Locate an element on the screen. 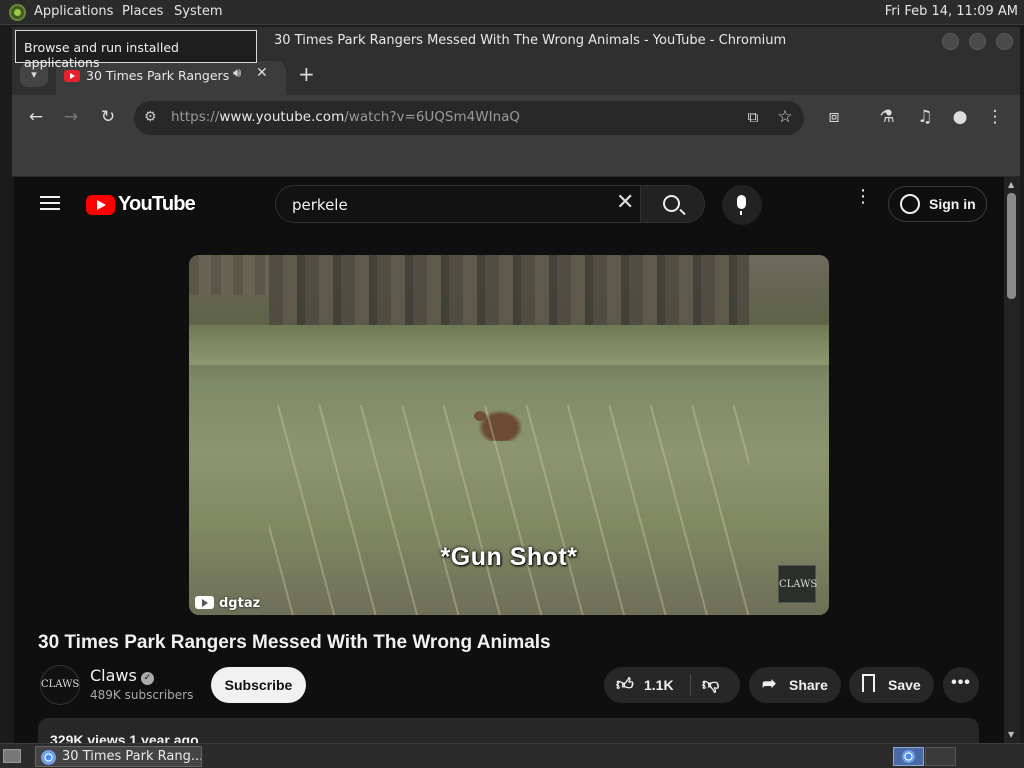  clock: Fri Feb 14, 11:09 AM is located at coordinates (951, 11).